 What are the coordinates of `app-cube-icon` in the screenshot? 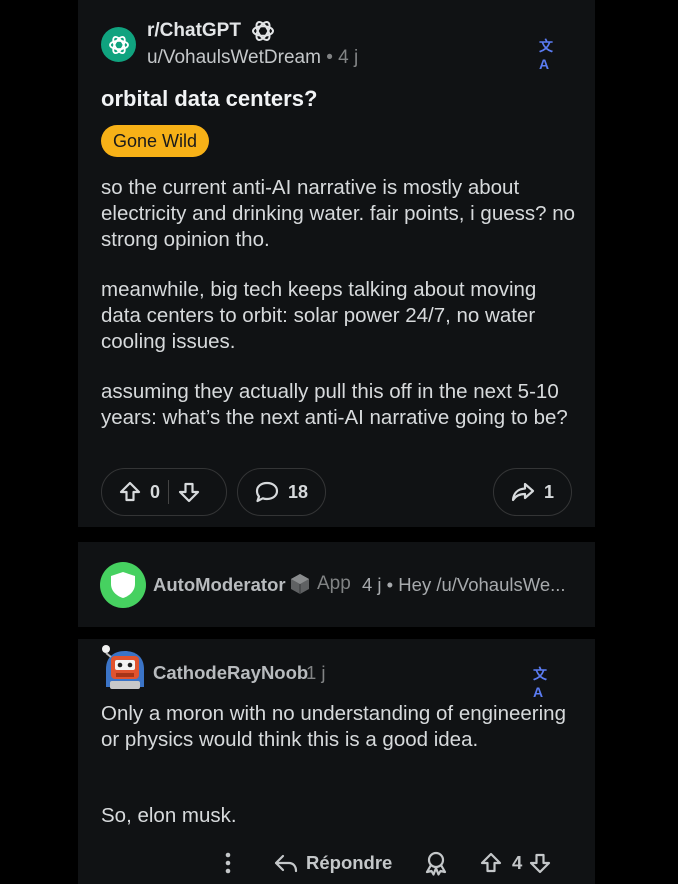 It's located at (300, 584).